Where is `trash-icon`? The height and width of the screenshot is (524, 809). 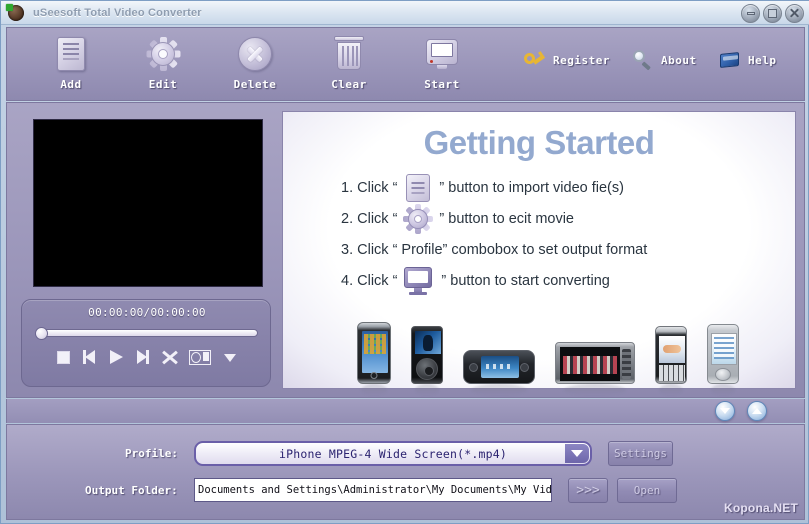
trash-icon is located at coordinates (349, 54).